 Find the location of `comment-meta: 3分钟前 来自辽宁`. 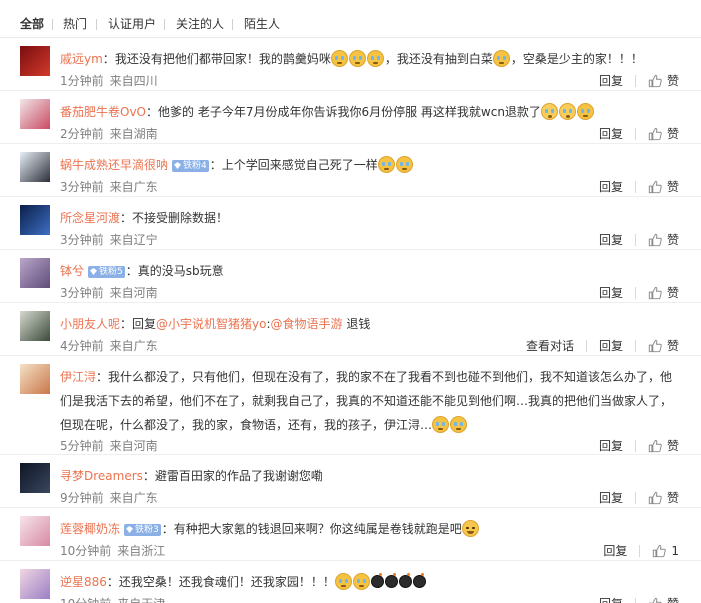

comment-meta: 3分钟前 来自辽宁 is located at coordinates (109, 239).